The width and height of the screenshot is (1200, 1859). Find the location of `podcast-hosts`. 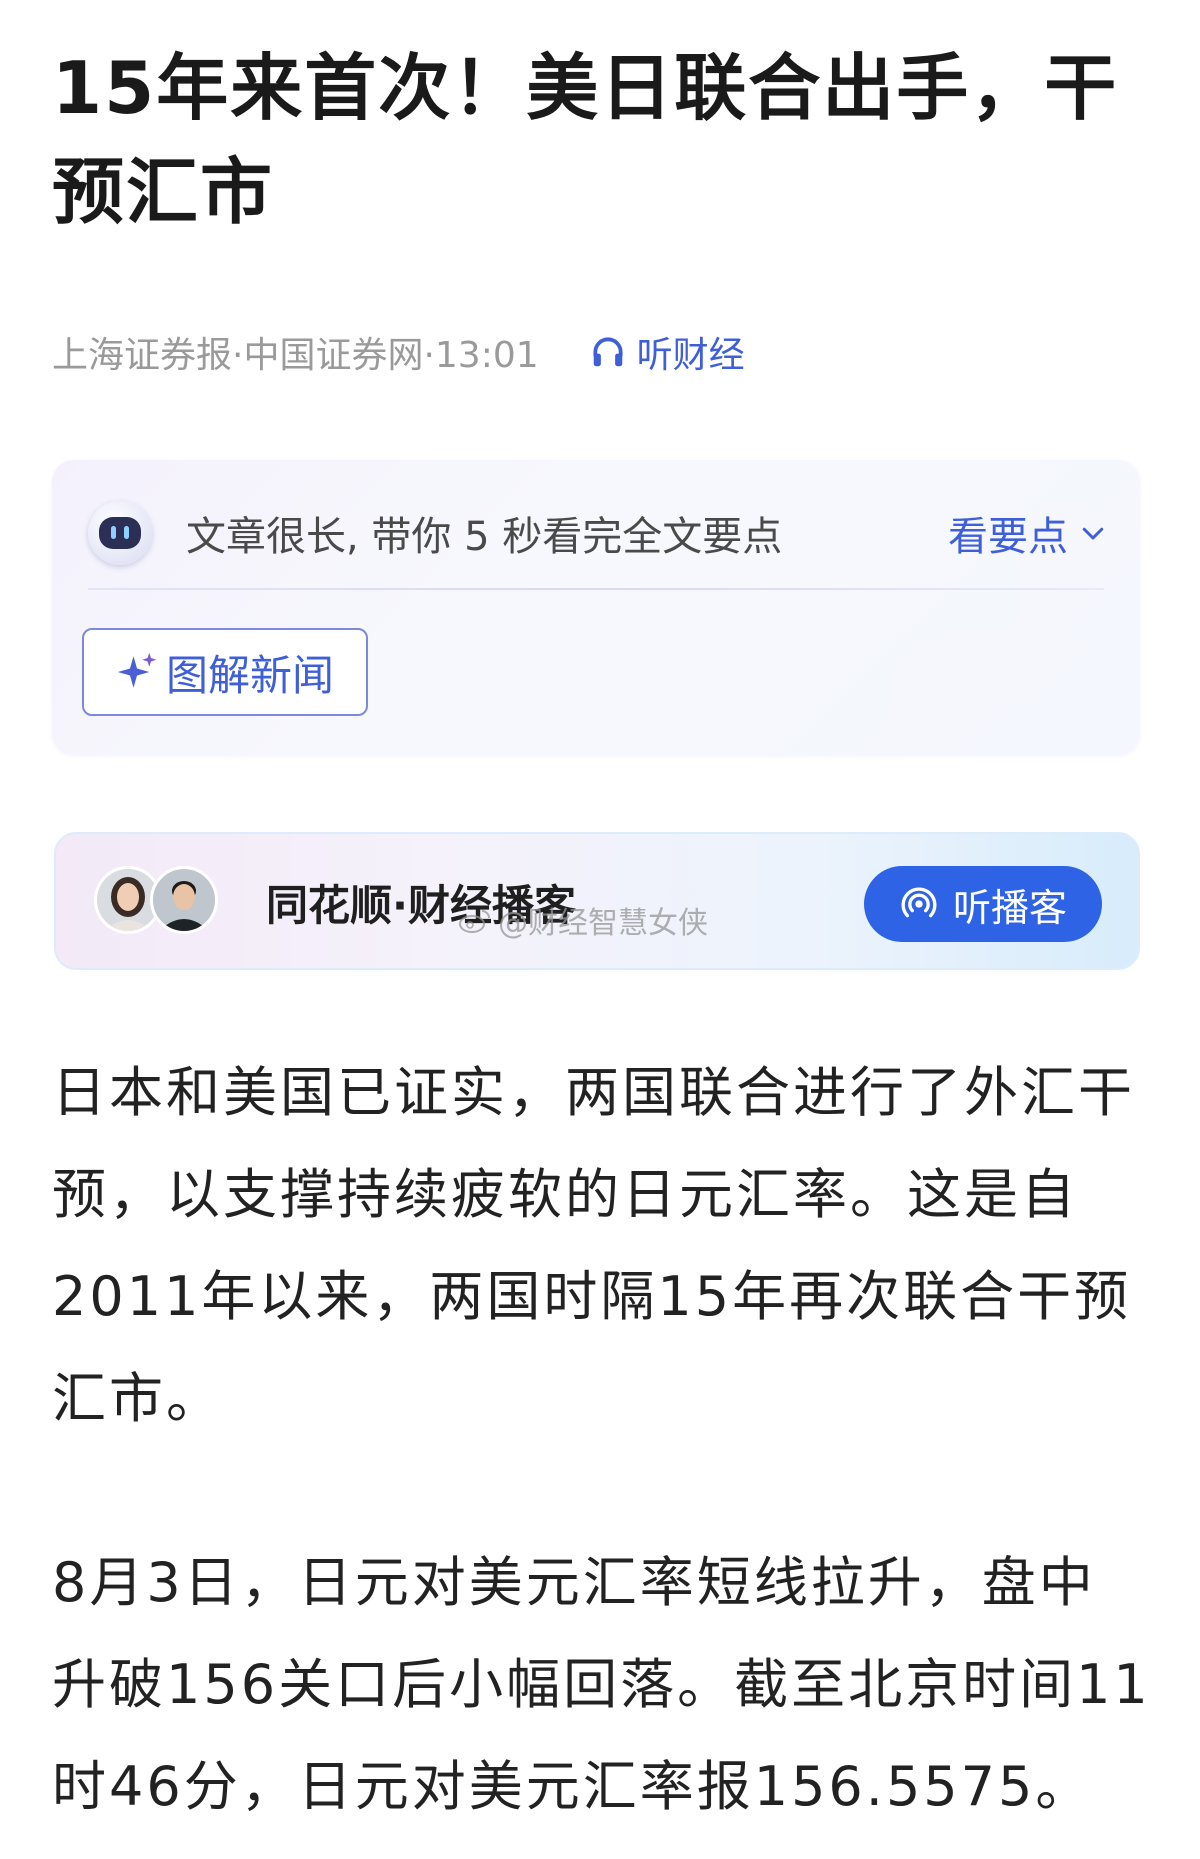

podcast-hosts is located at coordinates (164, 902).